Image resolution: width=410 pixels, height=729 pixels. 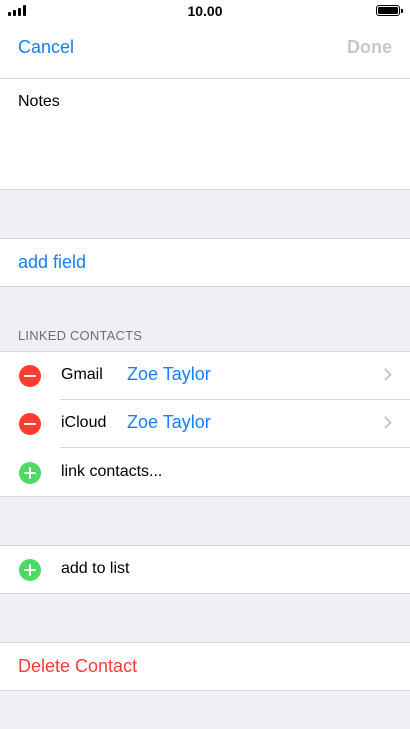 I want to click on delete-contact-button: Delete Contact, so click(x=77, y=666).